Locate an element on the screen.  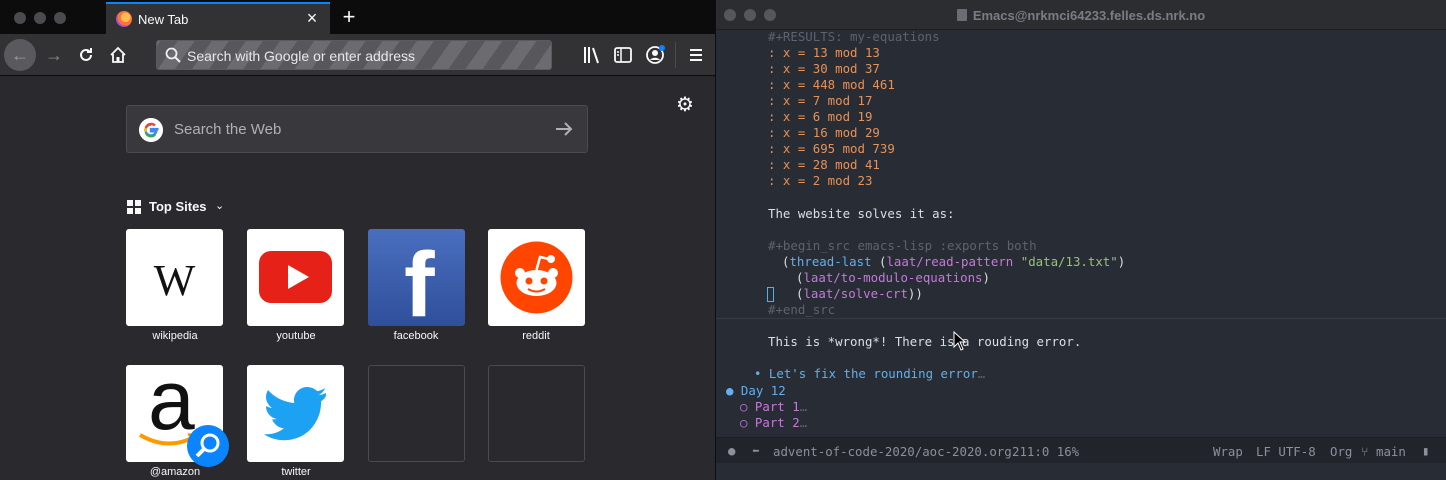
back-button: ← is located at coordinates (20, 55).